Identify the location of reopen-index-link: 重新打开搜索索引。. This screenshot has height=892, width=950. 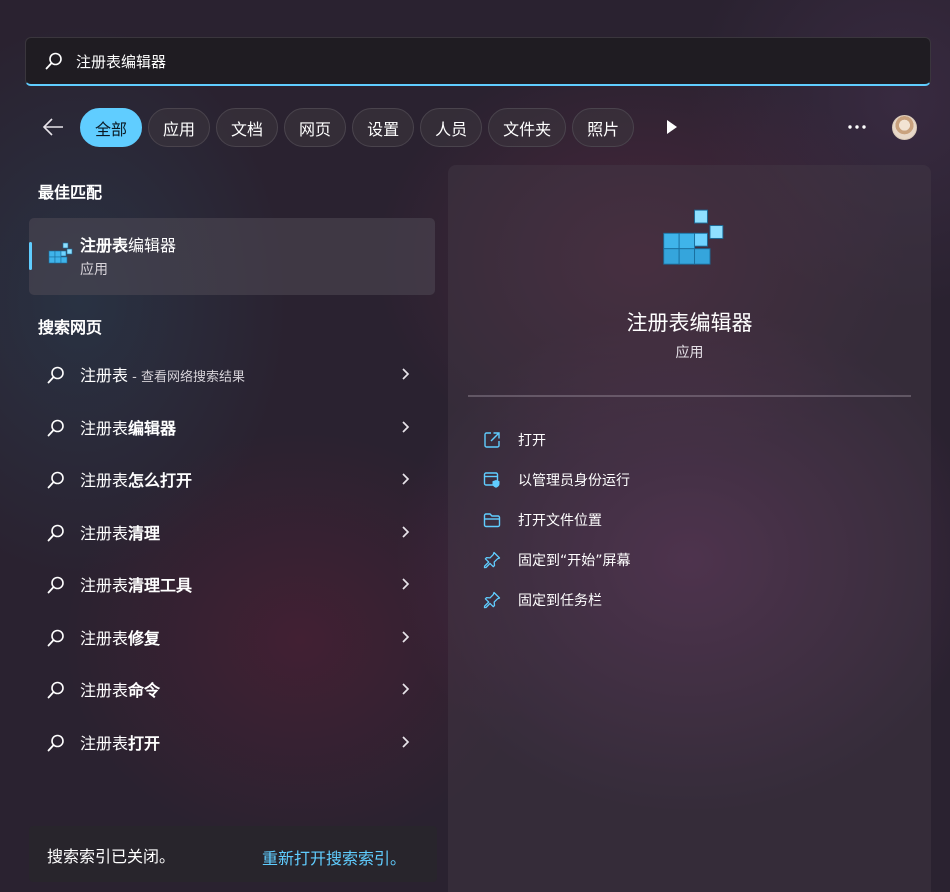
(334, 857).